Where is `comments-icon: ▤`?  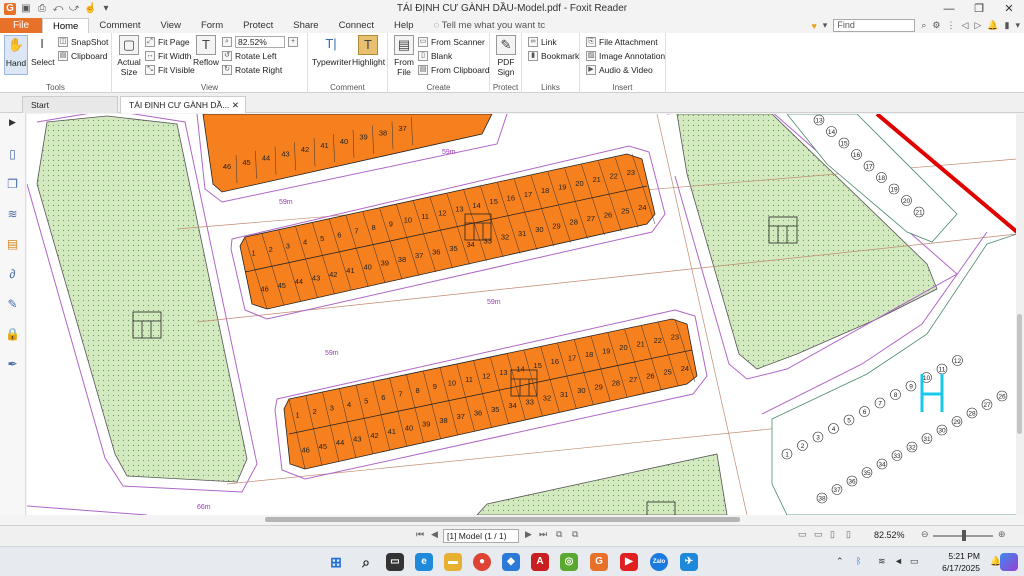
comments-icon: ▤ is located at coordinates (12, 244).